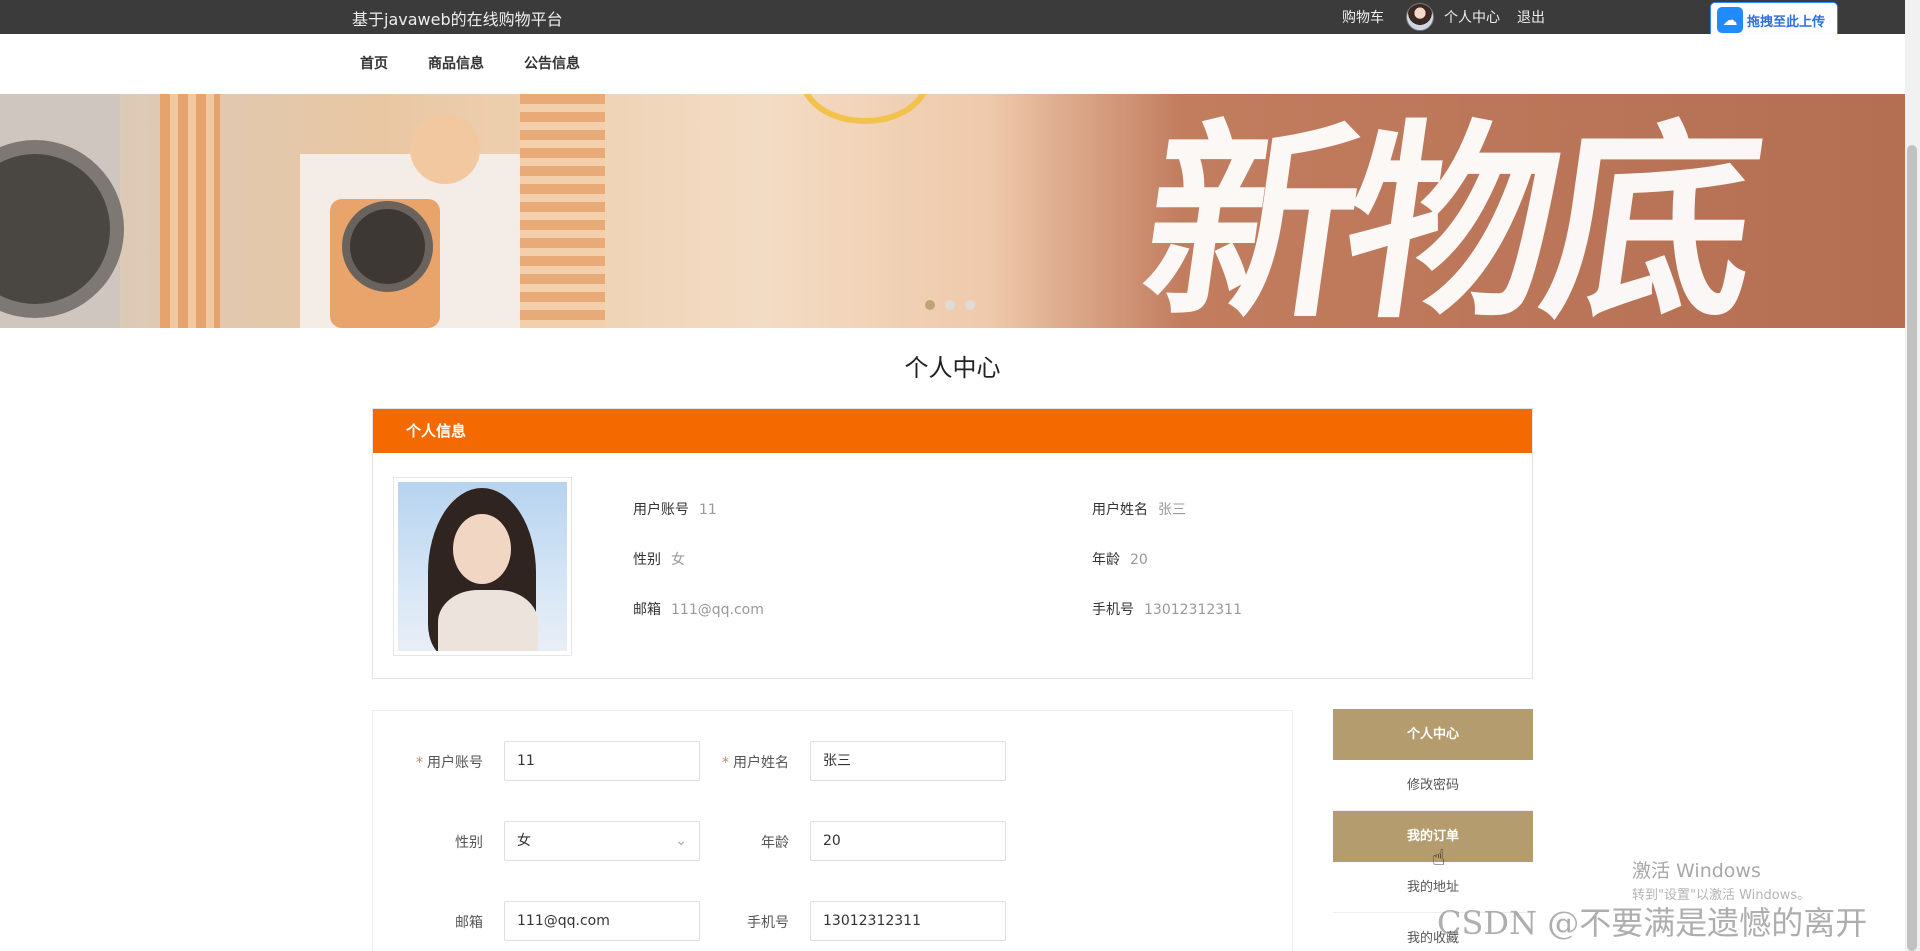 The image size is (1920, 951). Describe the element at coordinates (524, 841) in the screenshot. I see `gender-select-value: 女` at that location.